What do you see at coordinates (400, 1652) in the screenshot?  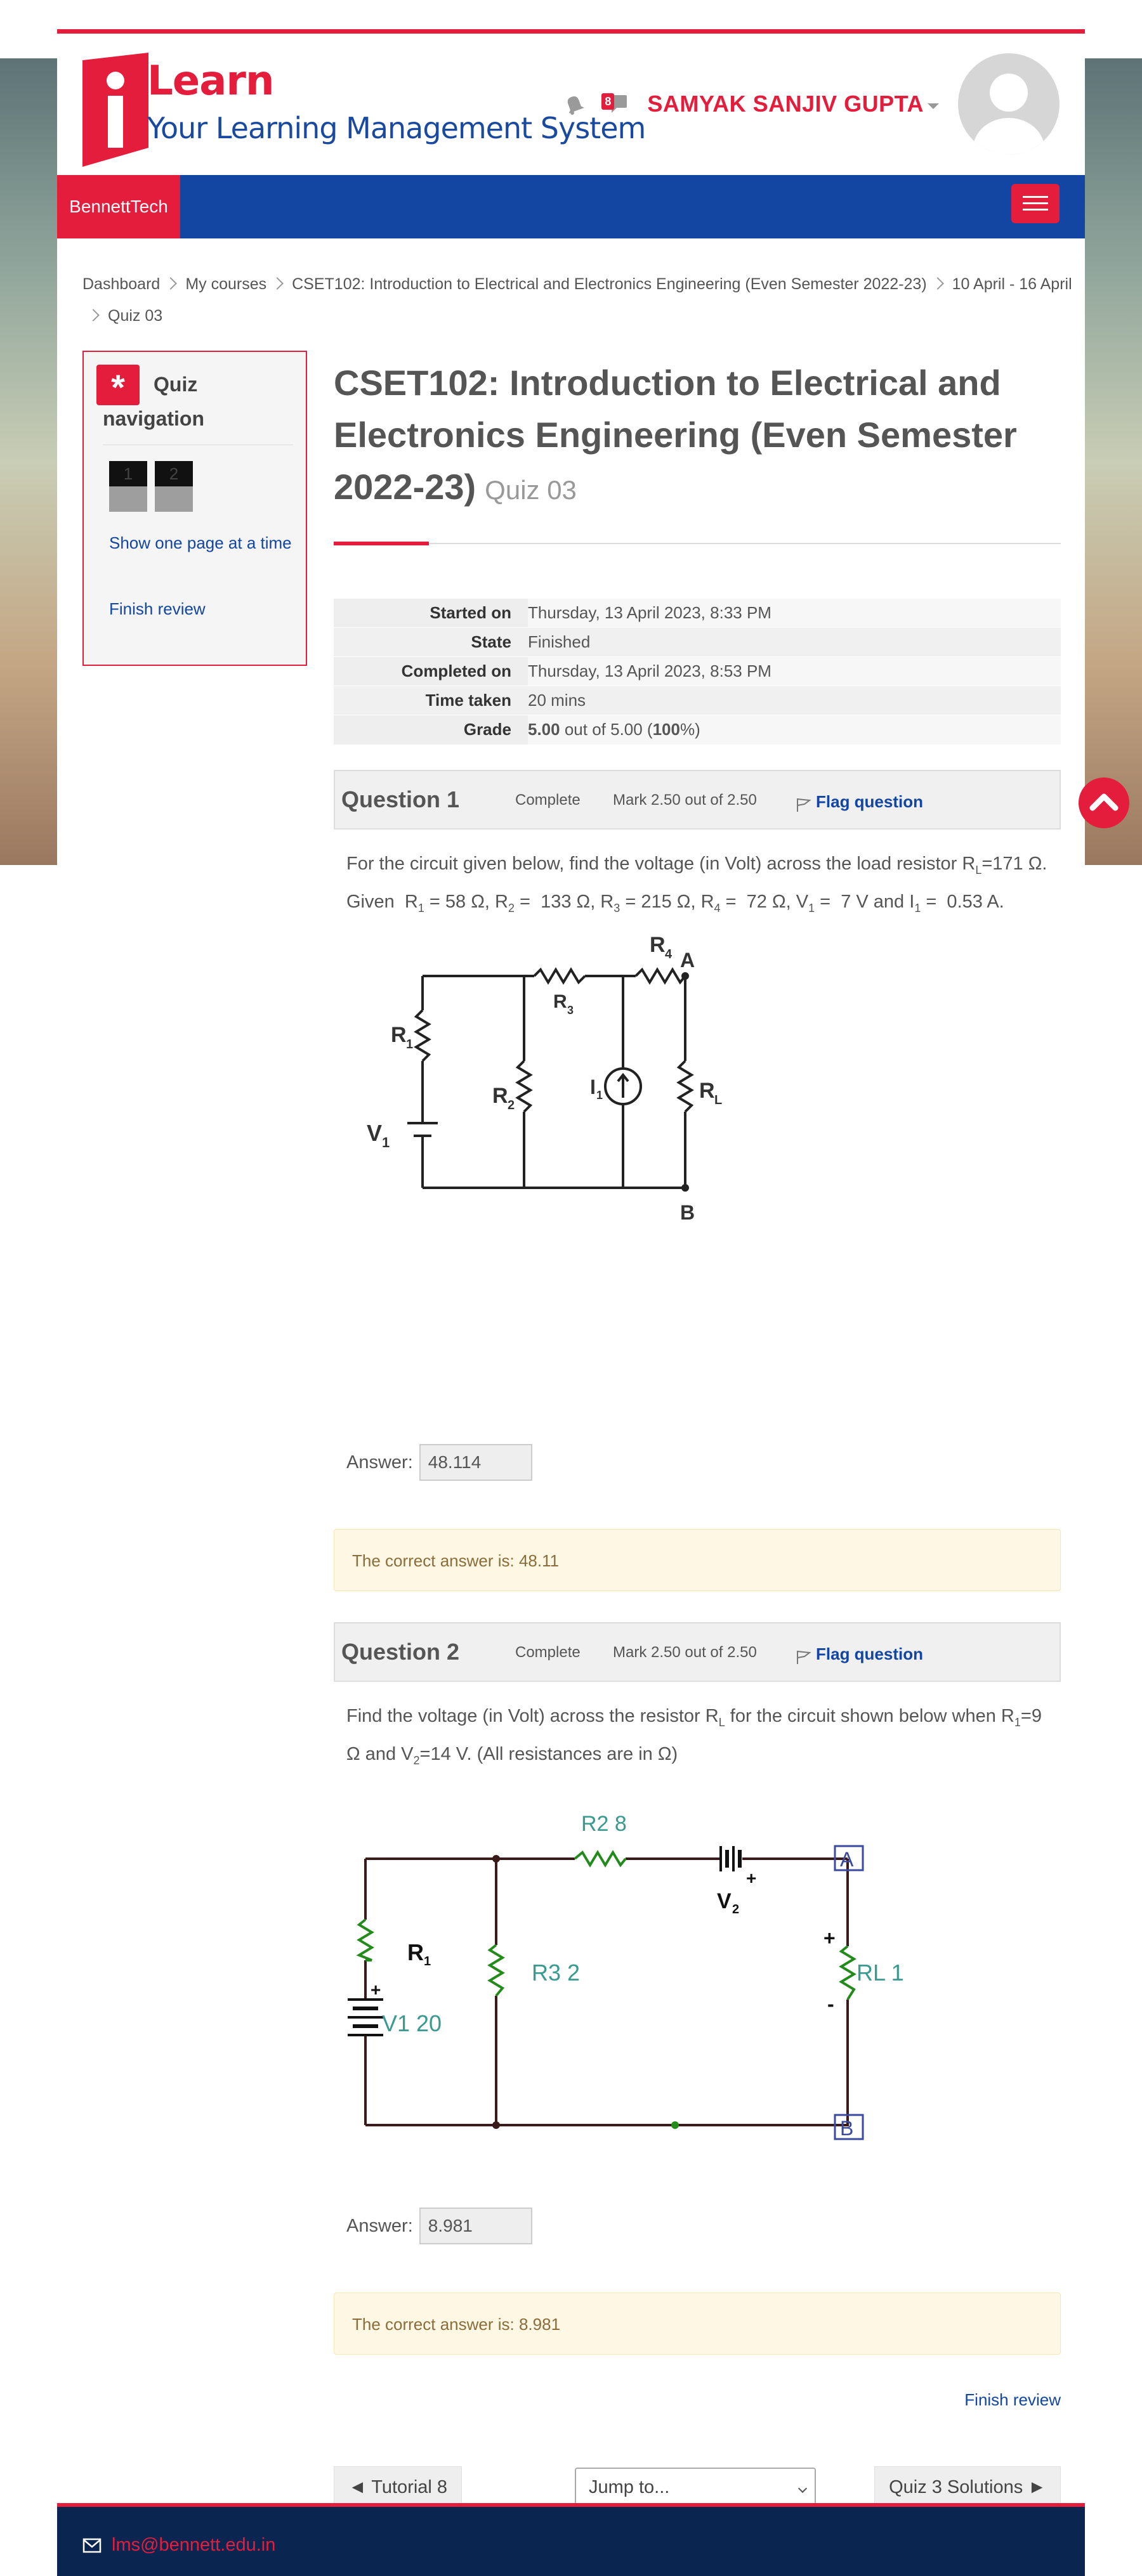 I see `question-number: Question 2` at bounding box center [400, 1652].